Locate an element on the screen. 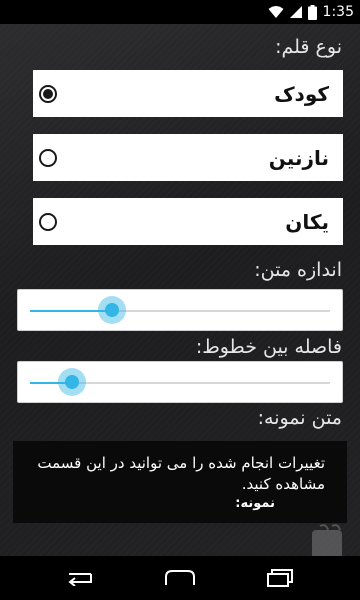 This screenshot has width=360, height=600. font-option-label: کودک is located at coordinates (301, 93).